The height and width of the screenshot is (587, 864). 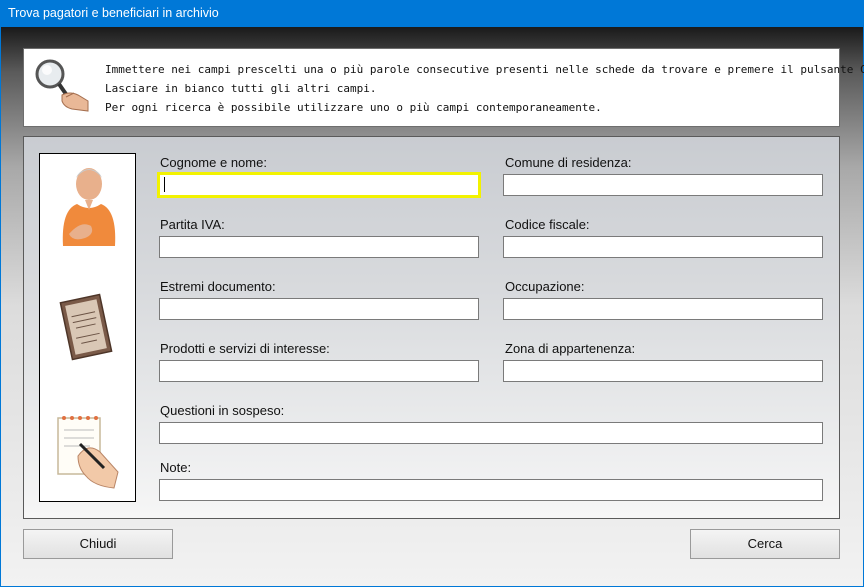 I want to click on note-input, so click(x=491, y=490).